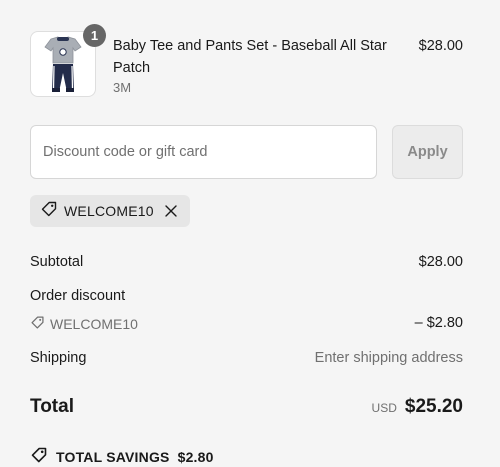 The width and height of the screenshot is (500, 467). I want to click on remove-discount-close-icon, so click(171, 211).